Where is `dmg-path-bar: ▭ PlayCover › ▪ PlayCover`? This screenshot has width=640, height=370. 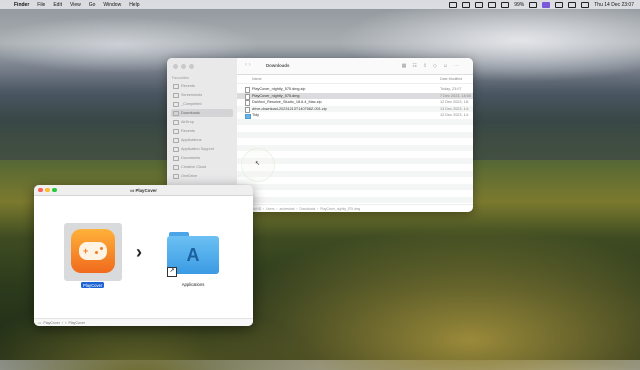
dmg-path-bar: ▭ PlayCover › ▪ PlayCover is located at coordinates (143, 322).